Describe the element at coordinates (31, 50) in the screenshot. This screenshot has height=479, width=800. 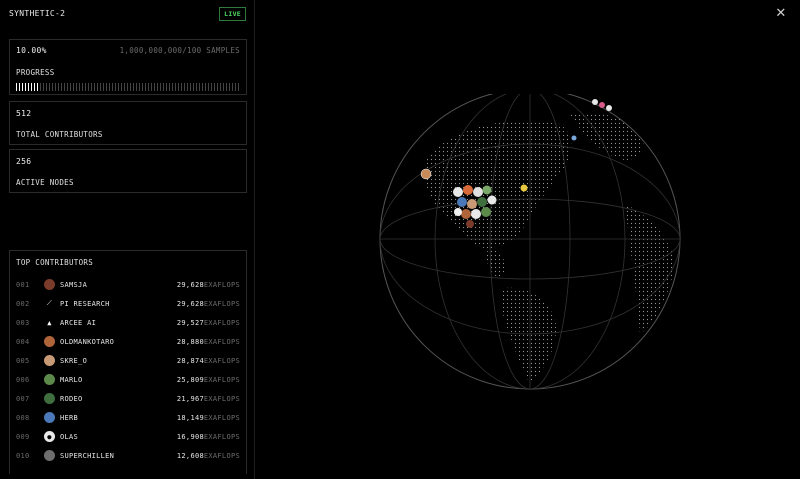
I see `progress-percent: 10.00%` at that location.